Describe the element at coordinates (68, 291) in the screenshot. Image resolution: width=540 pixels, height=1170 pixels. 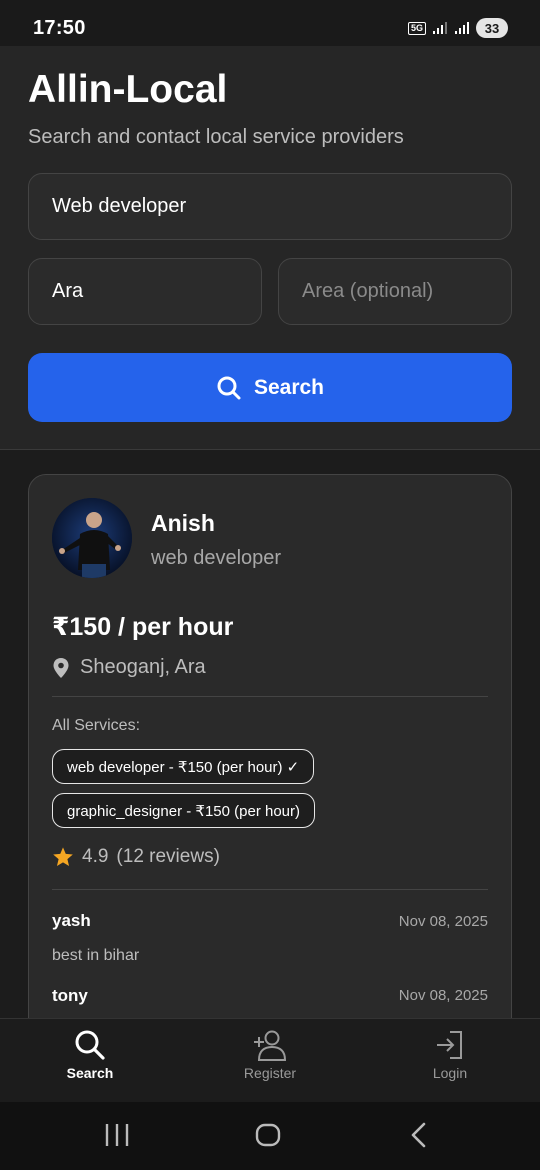
I see `city-input-value: Ara` at that location.